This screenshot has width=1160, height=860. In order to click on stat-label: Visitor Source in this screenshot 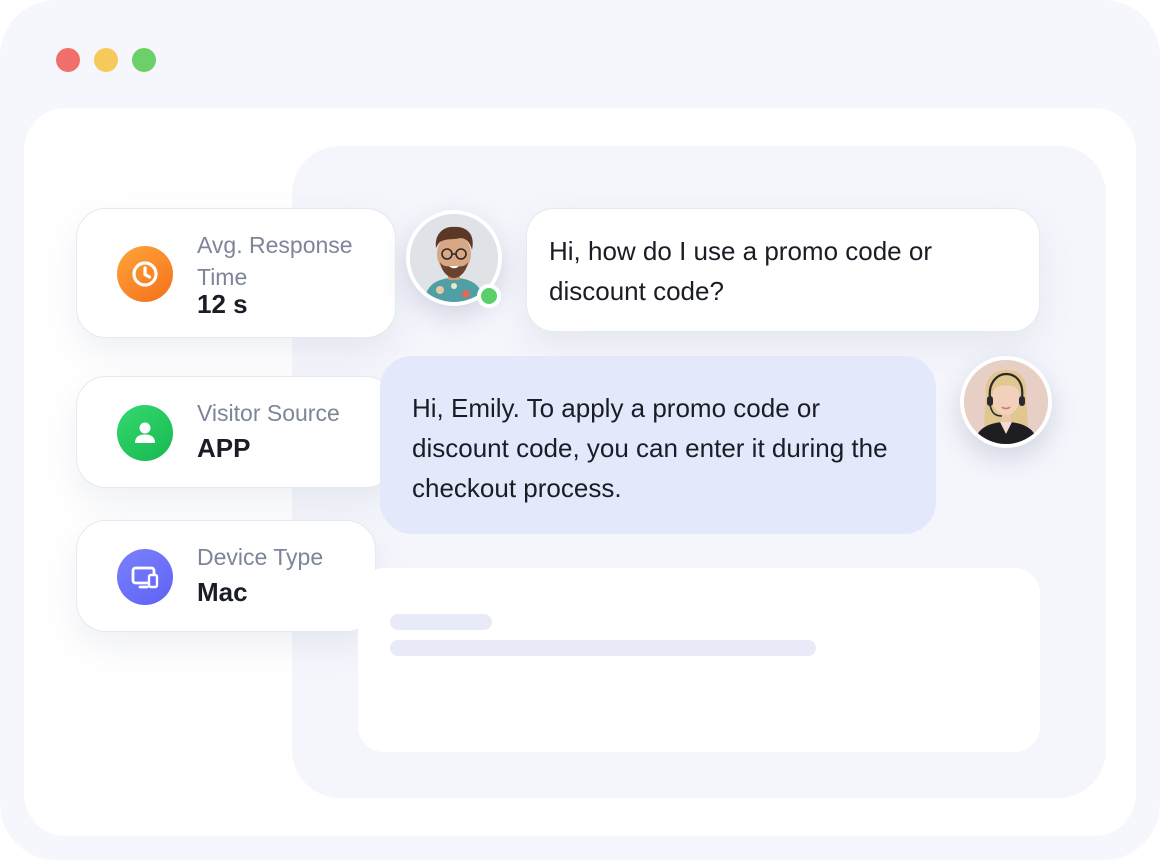, I will do `click(268, 413)`.